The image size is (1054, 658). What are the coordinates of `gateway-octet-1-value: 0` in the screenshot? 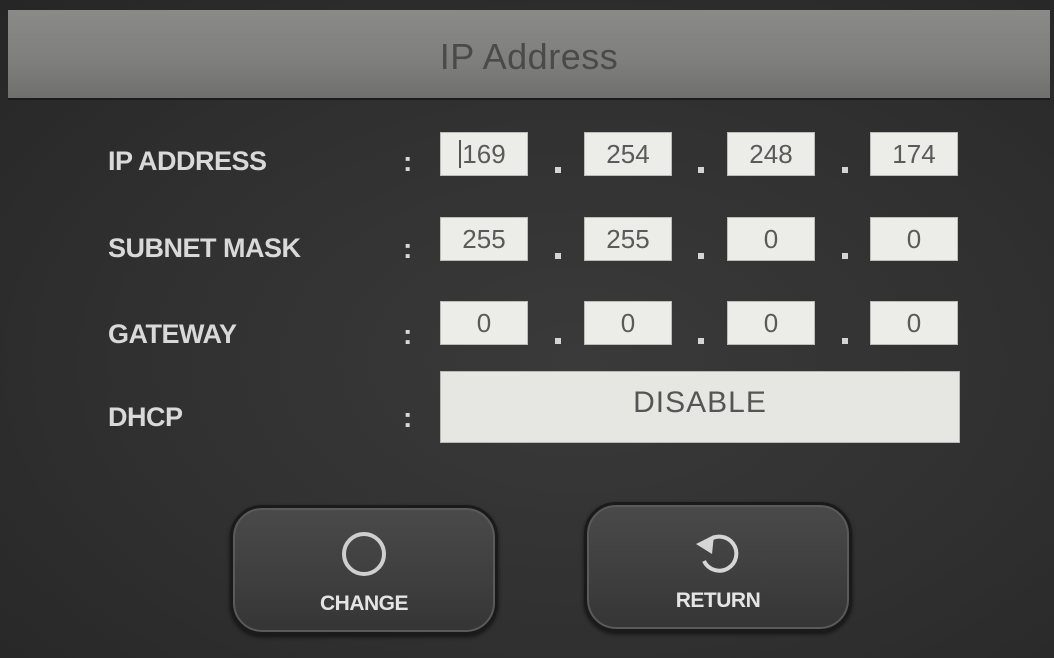 It's located at (484, 323).